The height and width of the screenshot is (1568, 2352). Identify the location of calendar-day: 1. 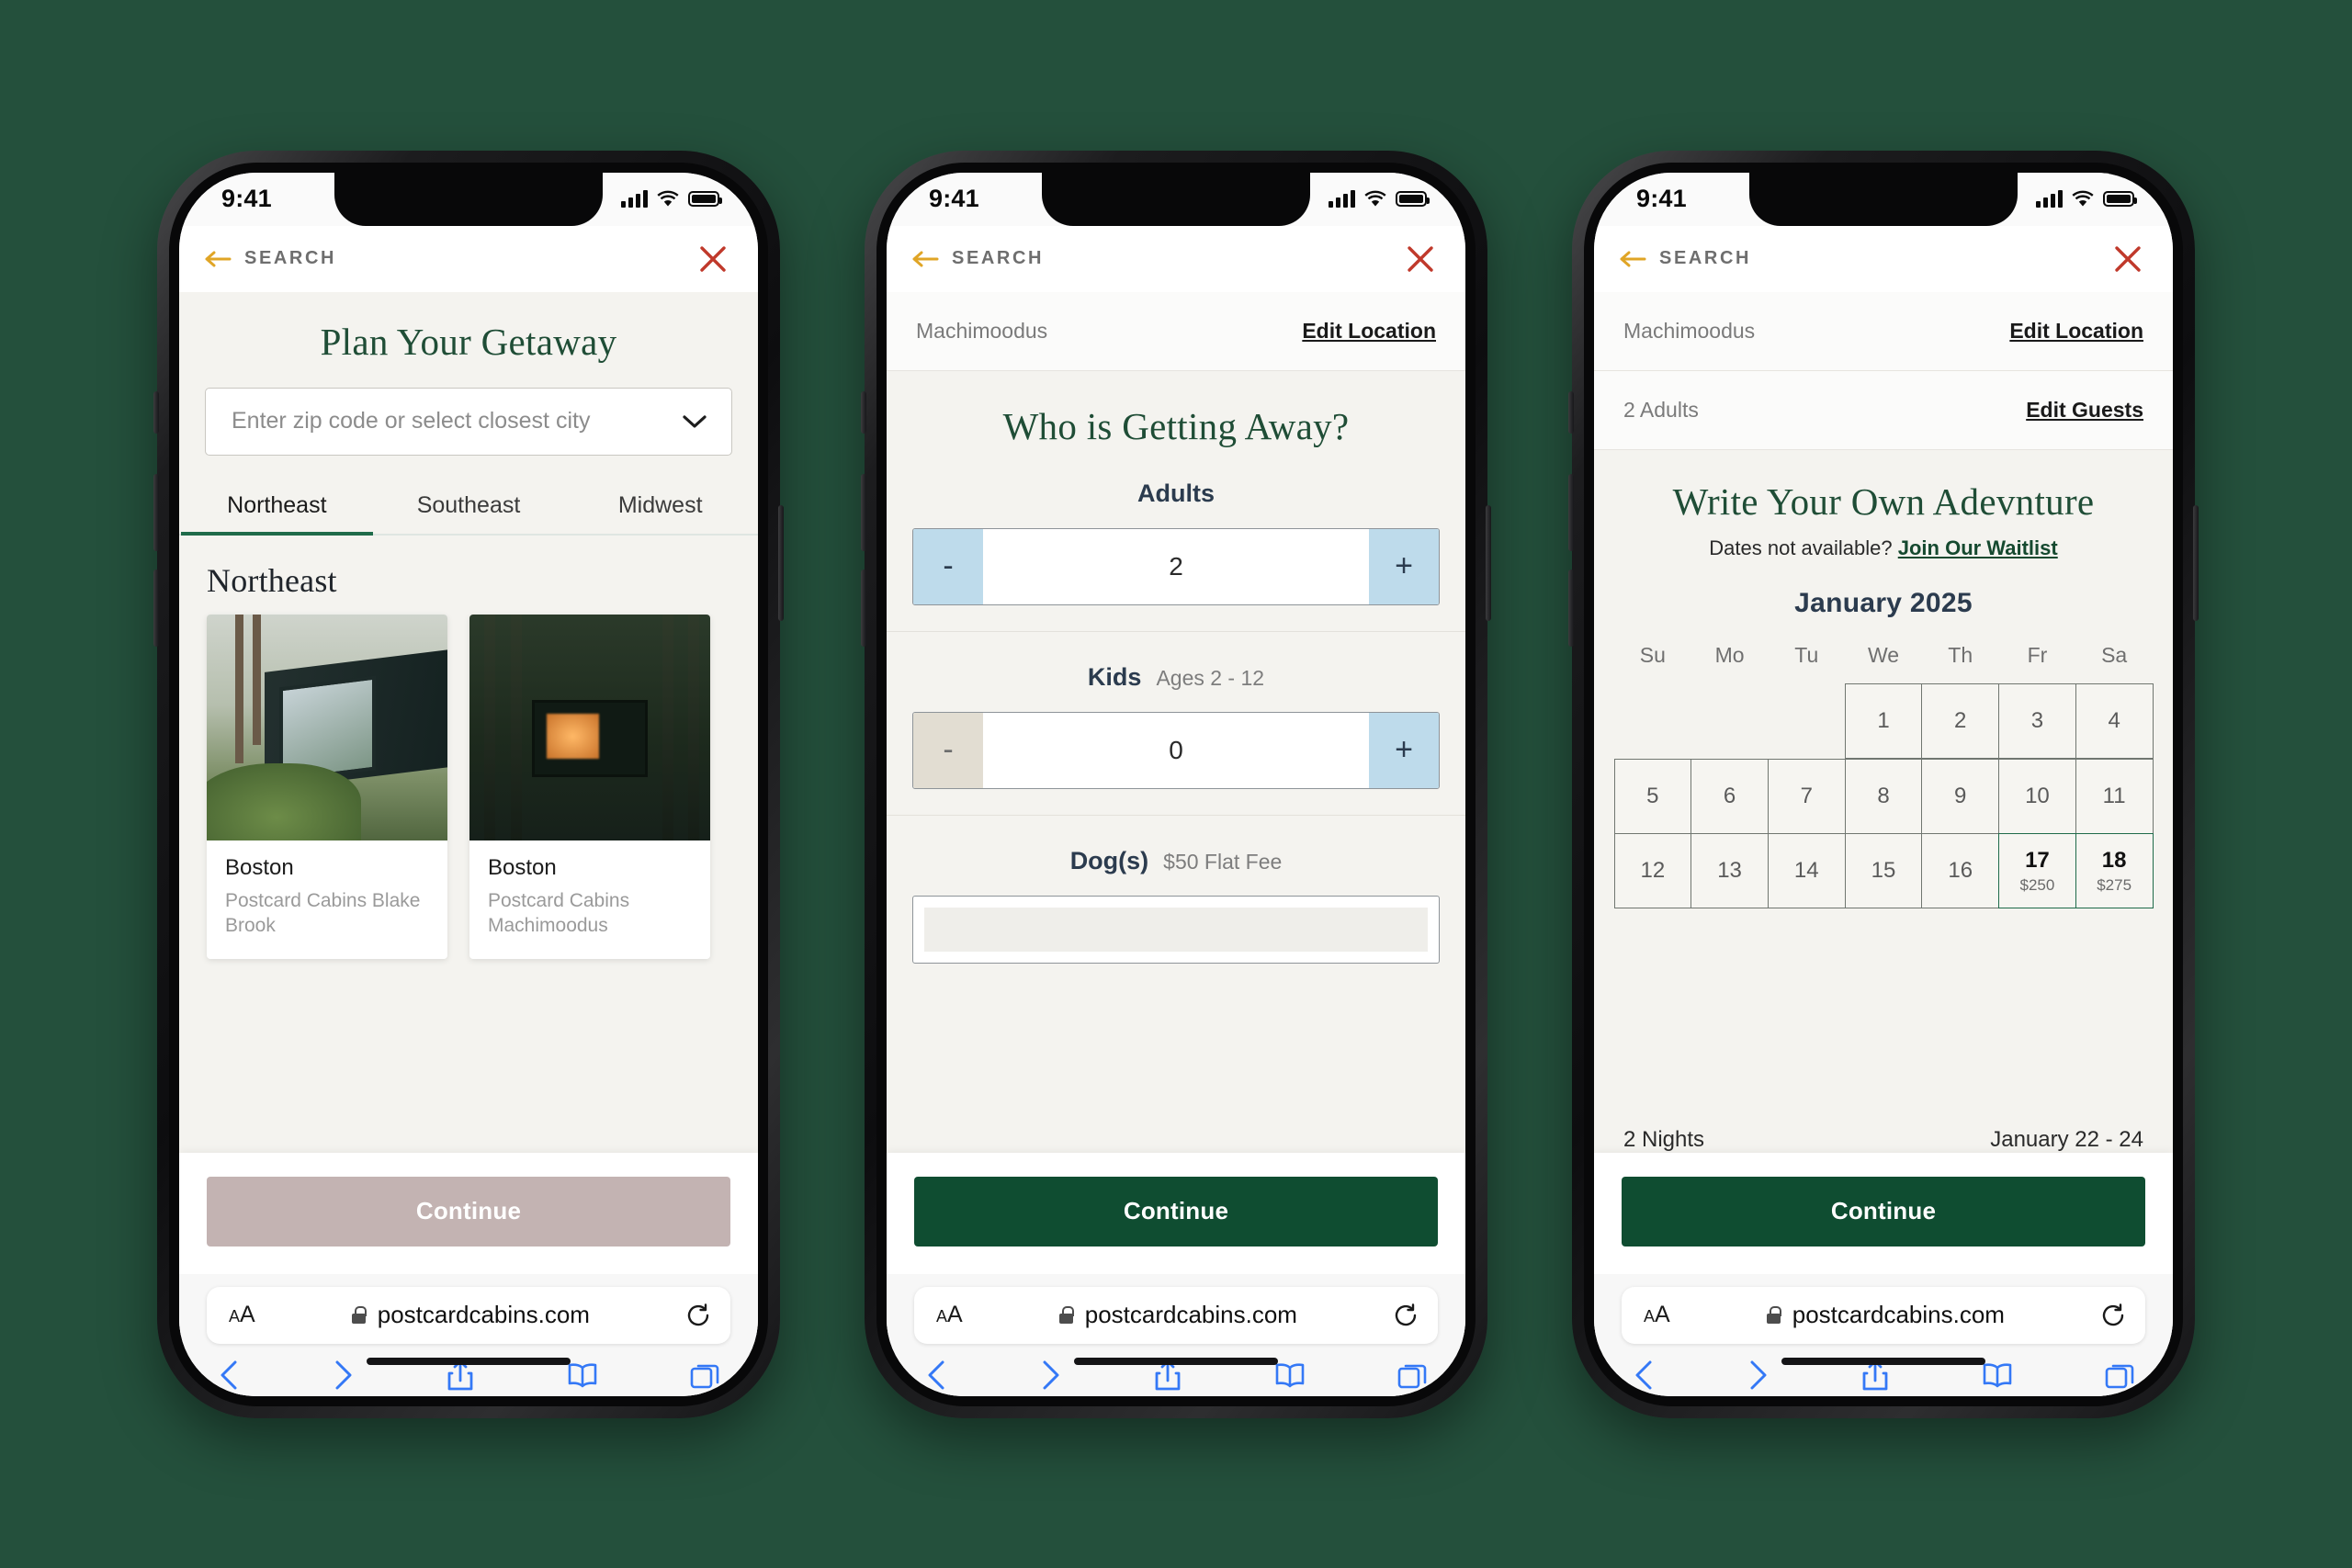
(1883, 721).